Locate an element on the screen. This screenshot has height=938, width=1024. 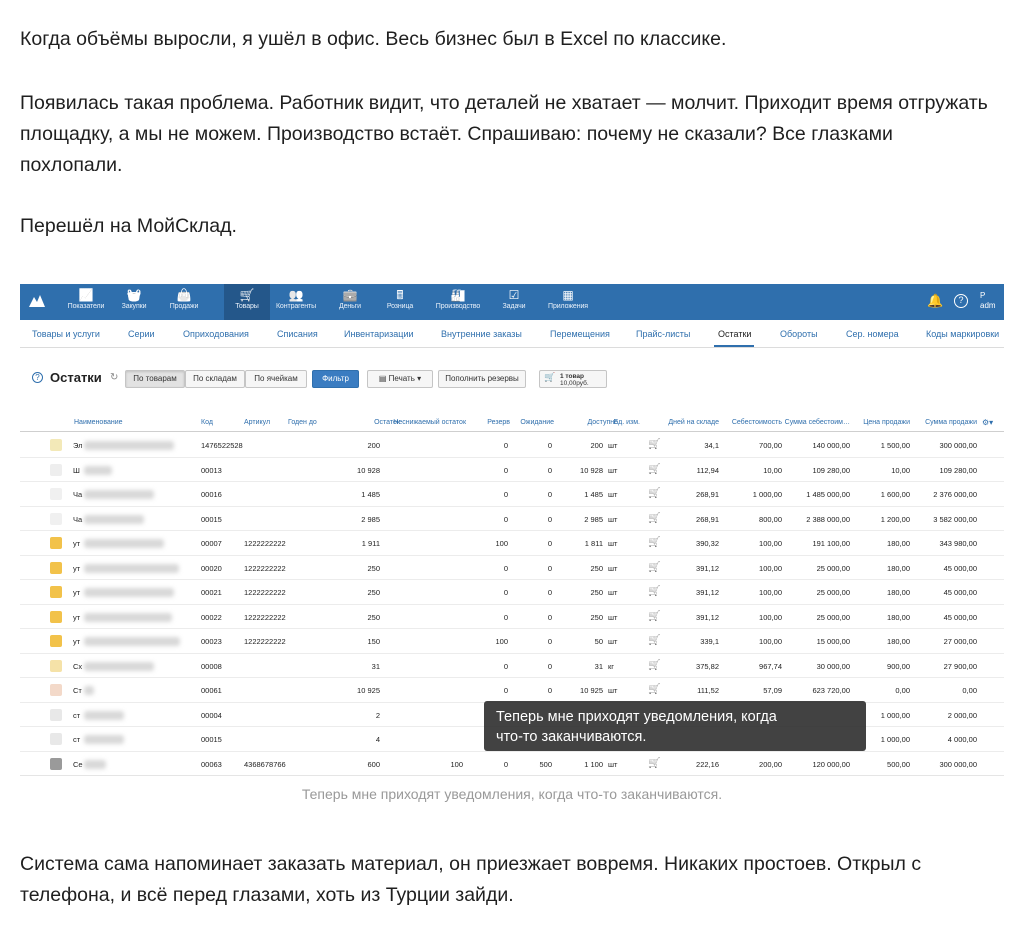
refresh-icon: ↻ is located at coordinates (114, 377).